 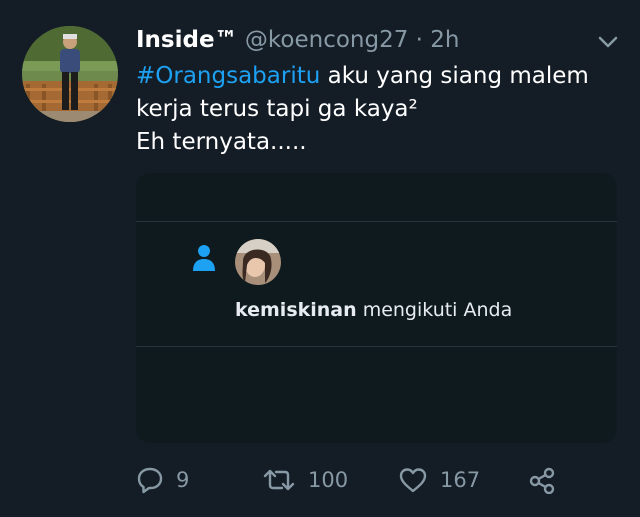 What do you see at coordinates (183, 480) in the screenshot?
I see `reply-count: 9` at bounding box center [183, 480].